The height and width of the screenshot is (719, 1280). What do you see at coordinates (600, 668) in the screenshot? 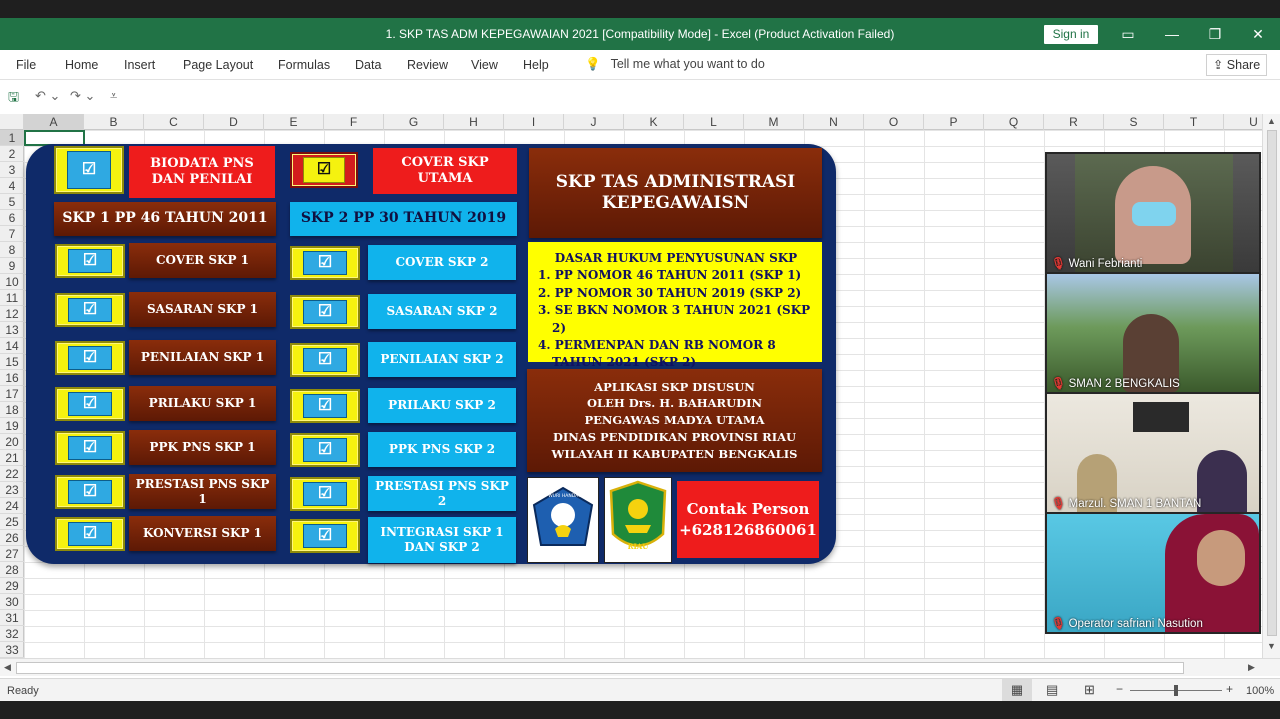
I see `horizontal-scroll-thumb` at bounding box center [600, 668].